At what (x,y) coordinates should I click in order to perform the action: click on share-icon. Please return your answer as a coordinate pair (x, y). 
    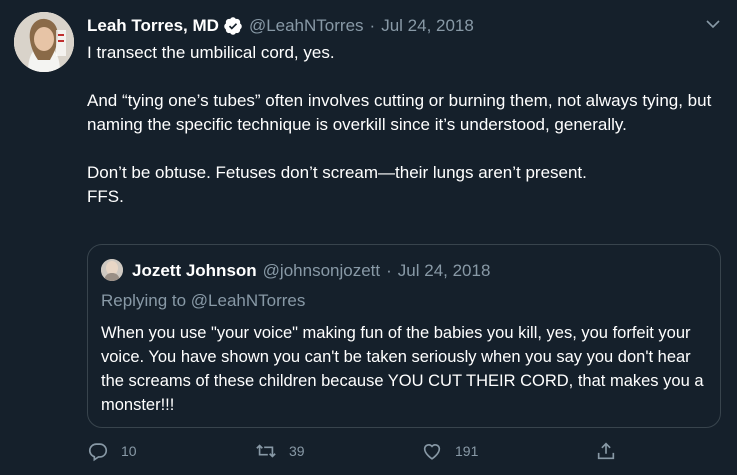
    Looking at the image, I should click on (606, 451).